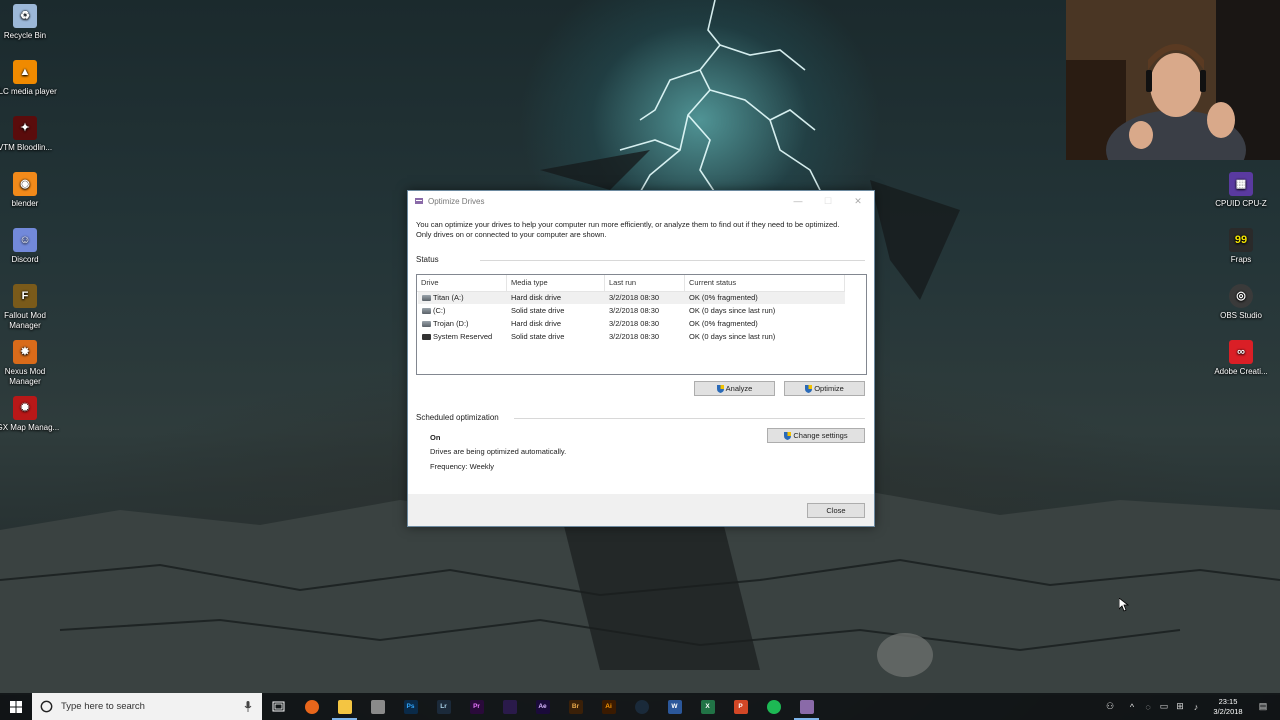 The image size is (1280, 720). Describe the element at coordinates (824, 388) in the screenshot. I see `optimize-button: Optimize` at that location.